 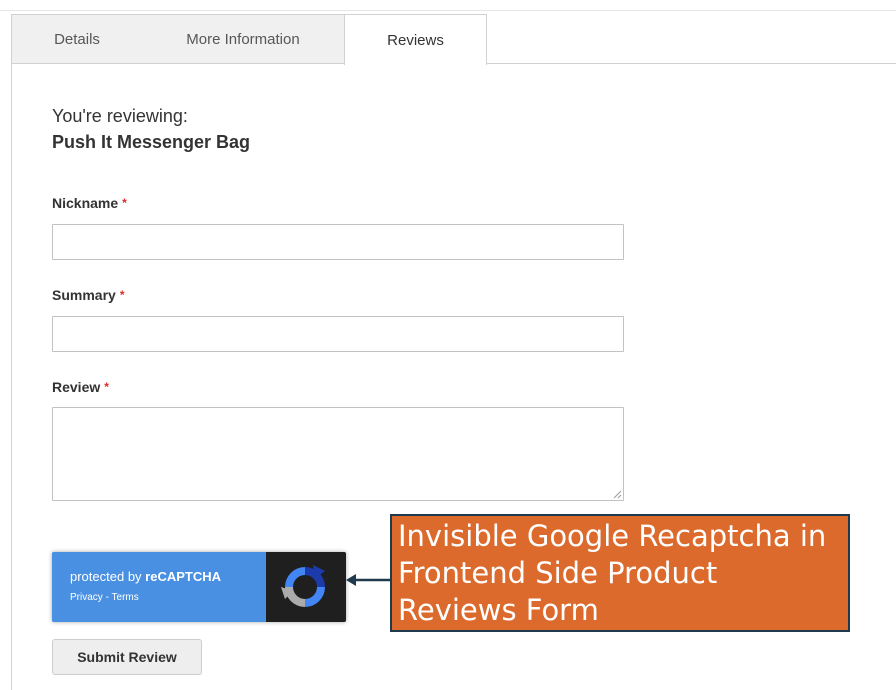 I want to click on top-divider, so click(x=448, y=10).